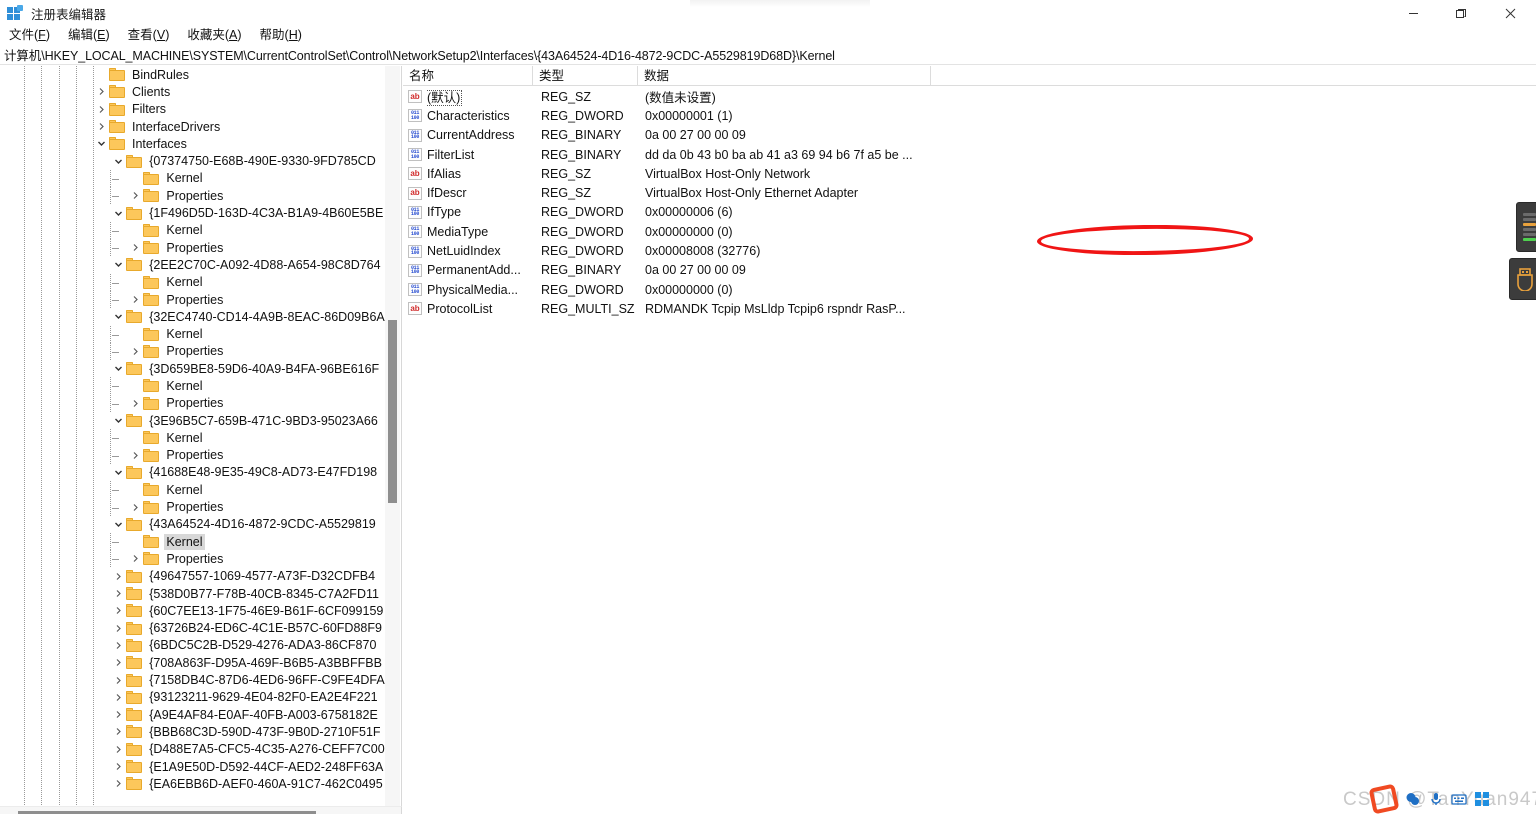  I want to click on value-row: 011 100 MediaType REG_DWORD 0x00000000 (0), so click(969, 231).